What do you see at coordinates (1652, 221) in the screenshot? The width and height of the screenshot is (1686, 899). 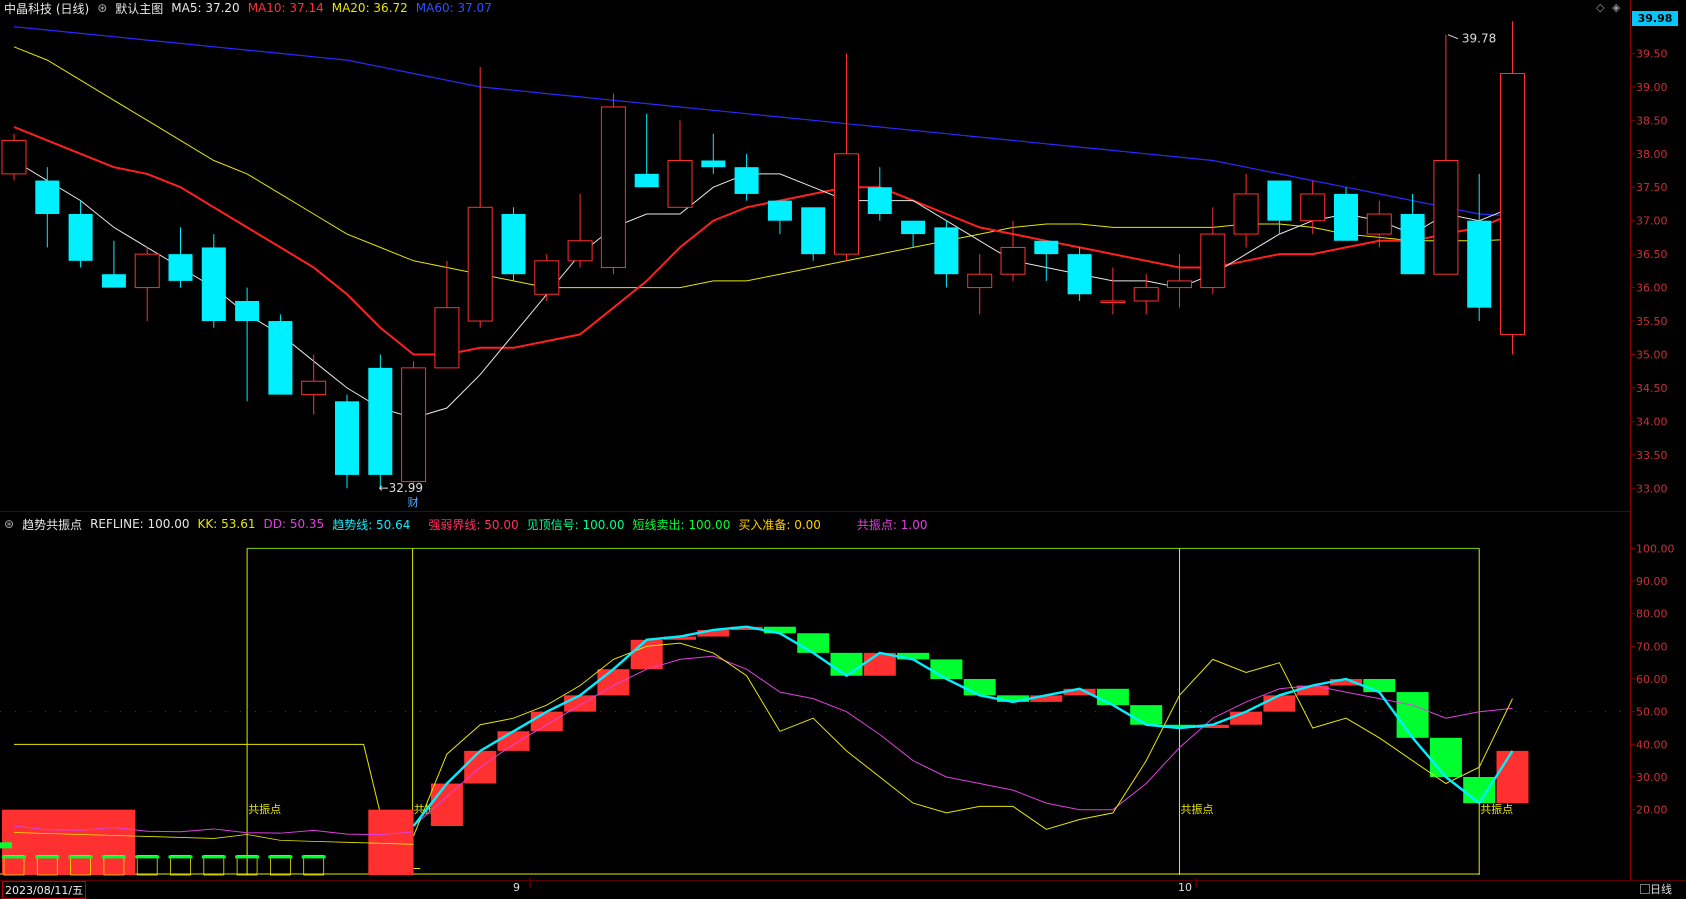 I see `price-axis-label: 37.00` at bounding box center [1652, 221].